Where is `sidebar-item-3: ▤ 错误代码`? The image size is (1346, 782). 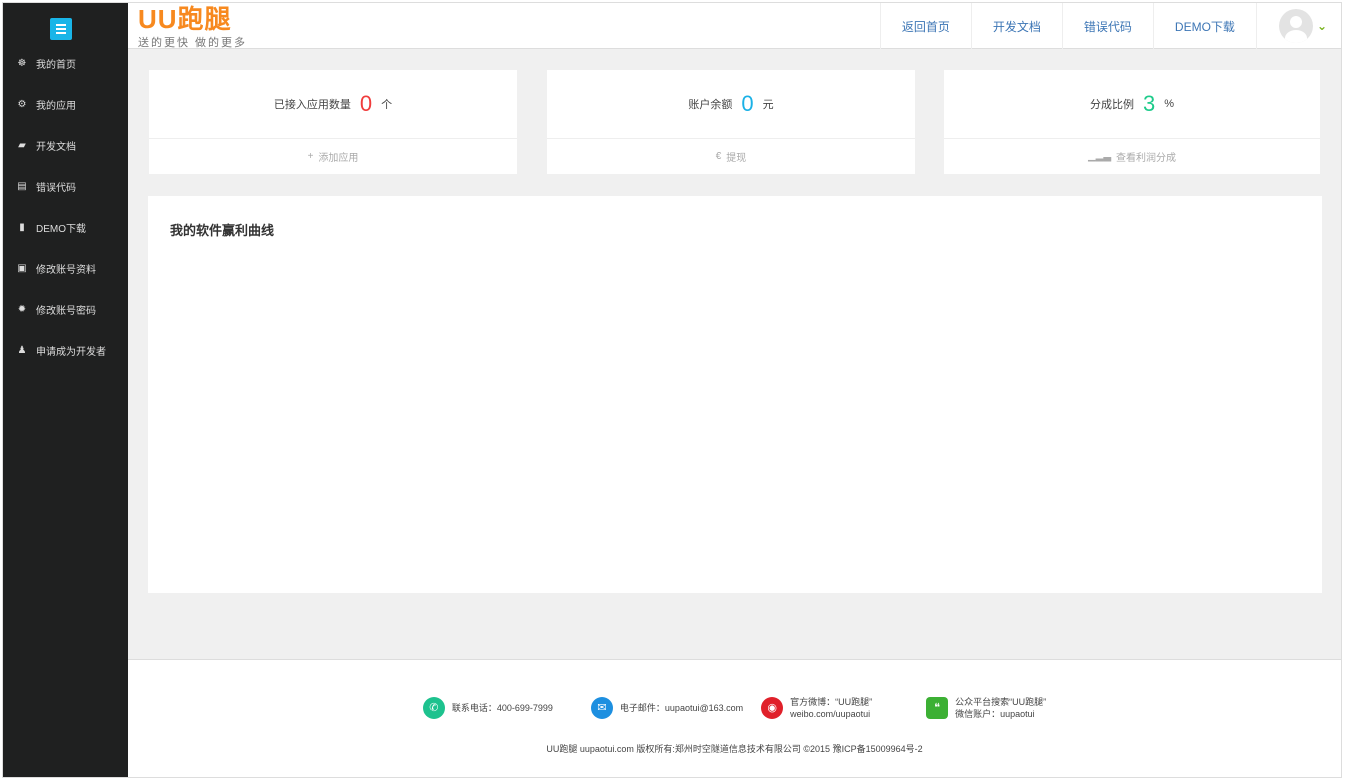
sidebar-item-3: ▤ 错误代码 is located at coordinates (65, 186).